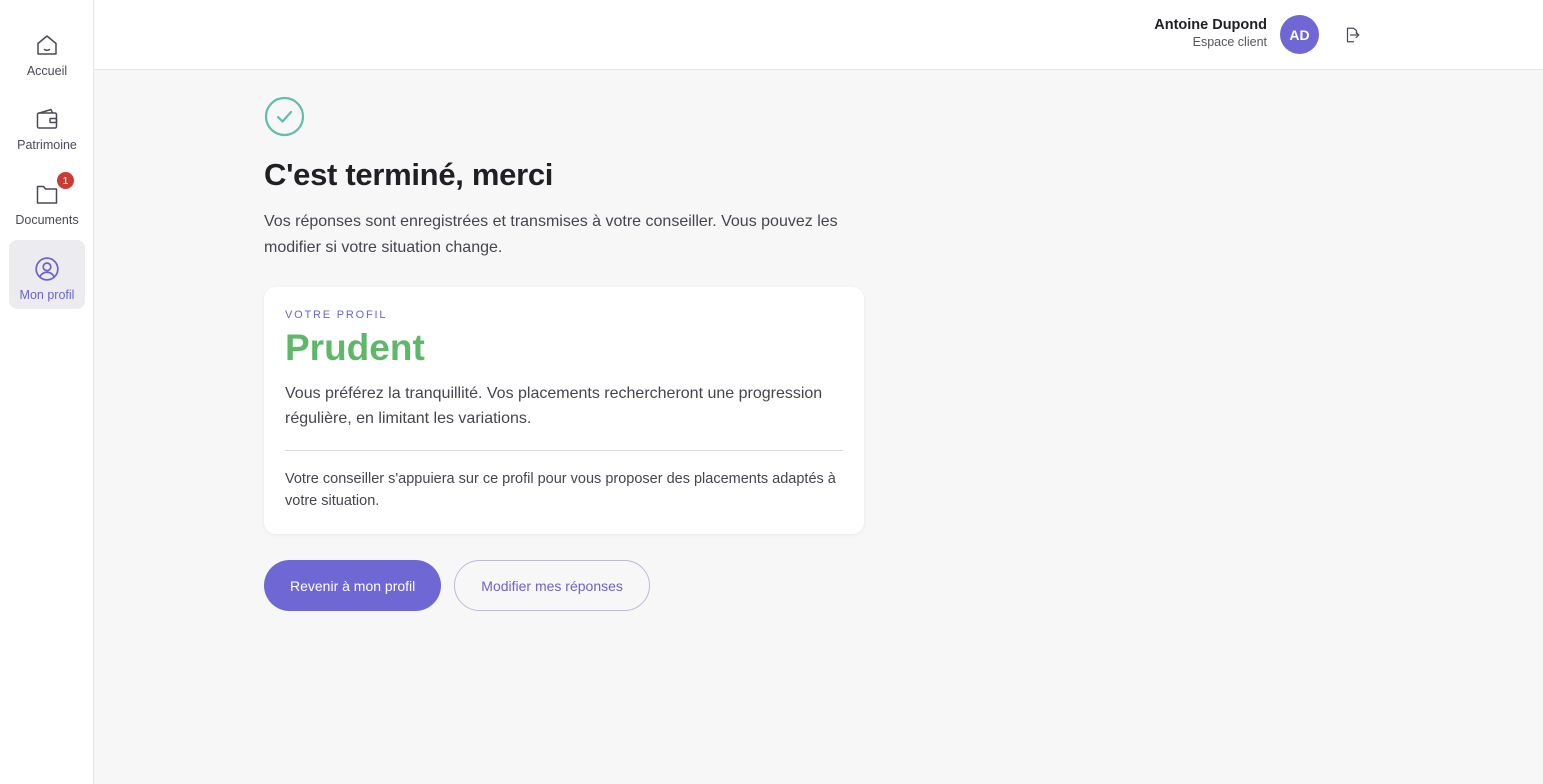 The image size is (1543, 784). Describe the element at coordinates (1299, 34) in the screenshot. I see `avatar: AD` at that location.